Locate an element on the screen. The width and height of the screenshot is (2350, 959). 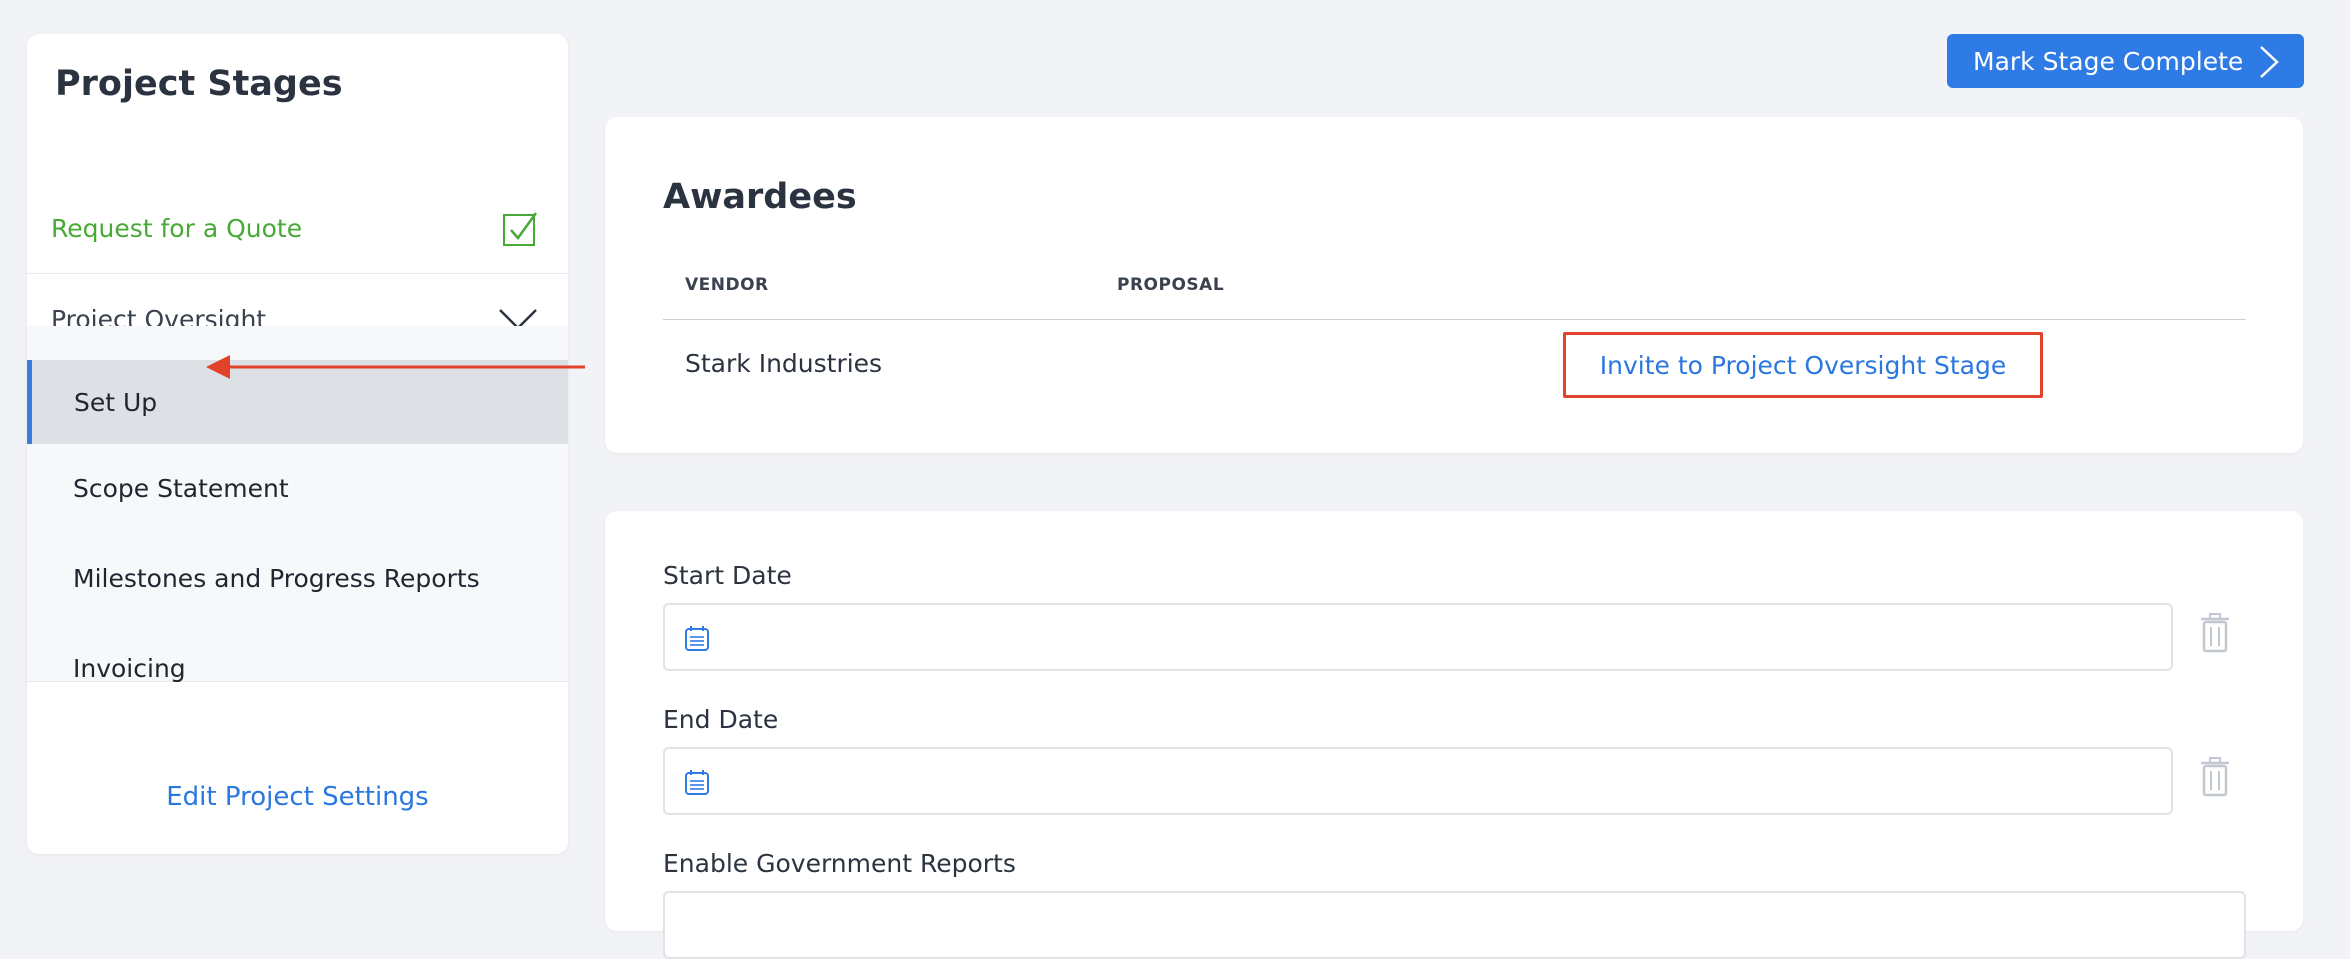
substage-milestones: Milestones and Progress Reports is located at coordinates (297, 578).